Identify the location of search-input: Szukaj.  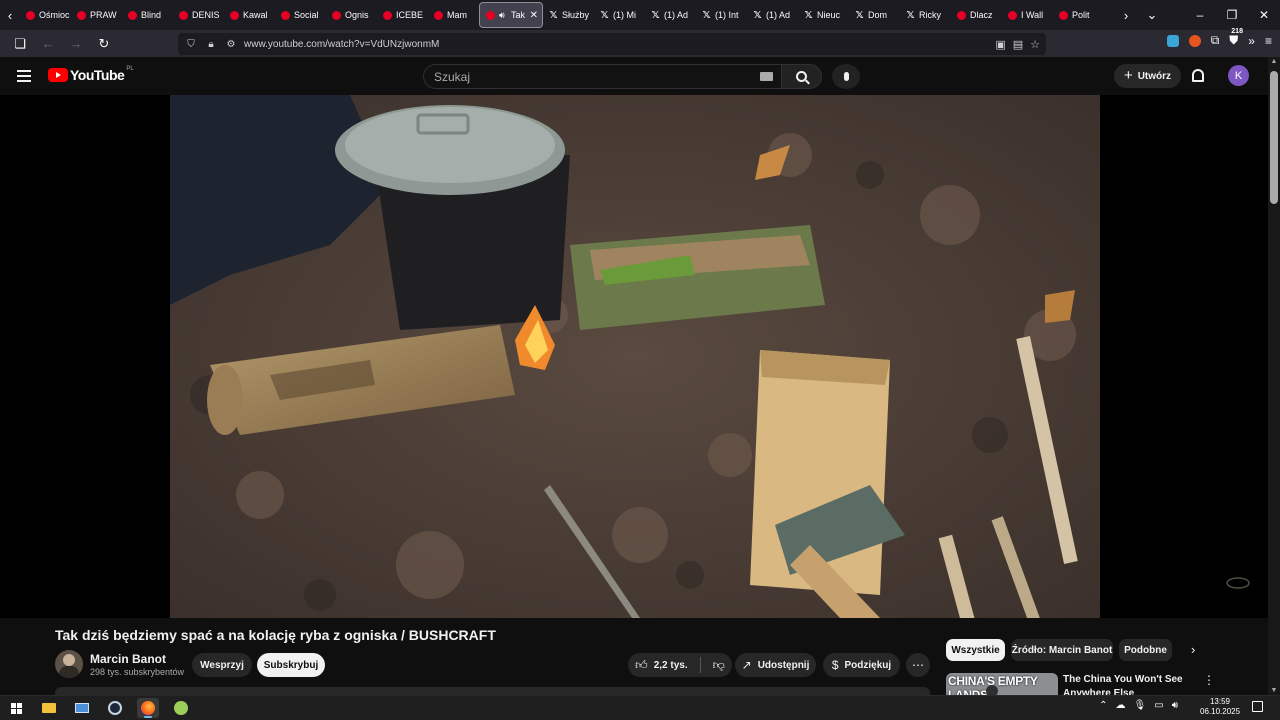
(602, 76).